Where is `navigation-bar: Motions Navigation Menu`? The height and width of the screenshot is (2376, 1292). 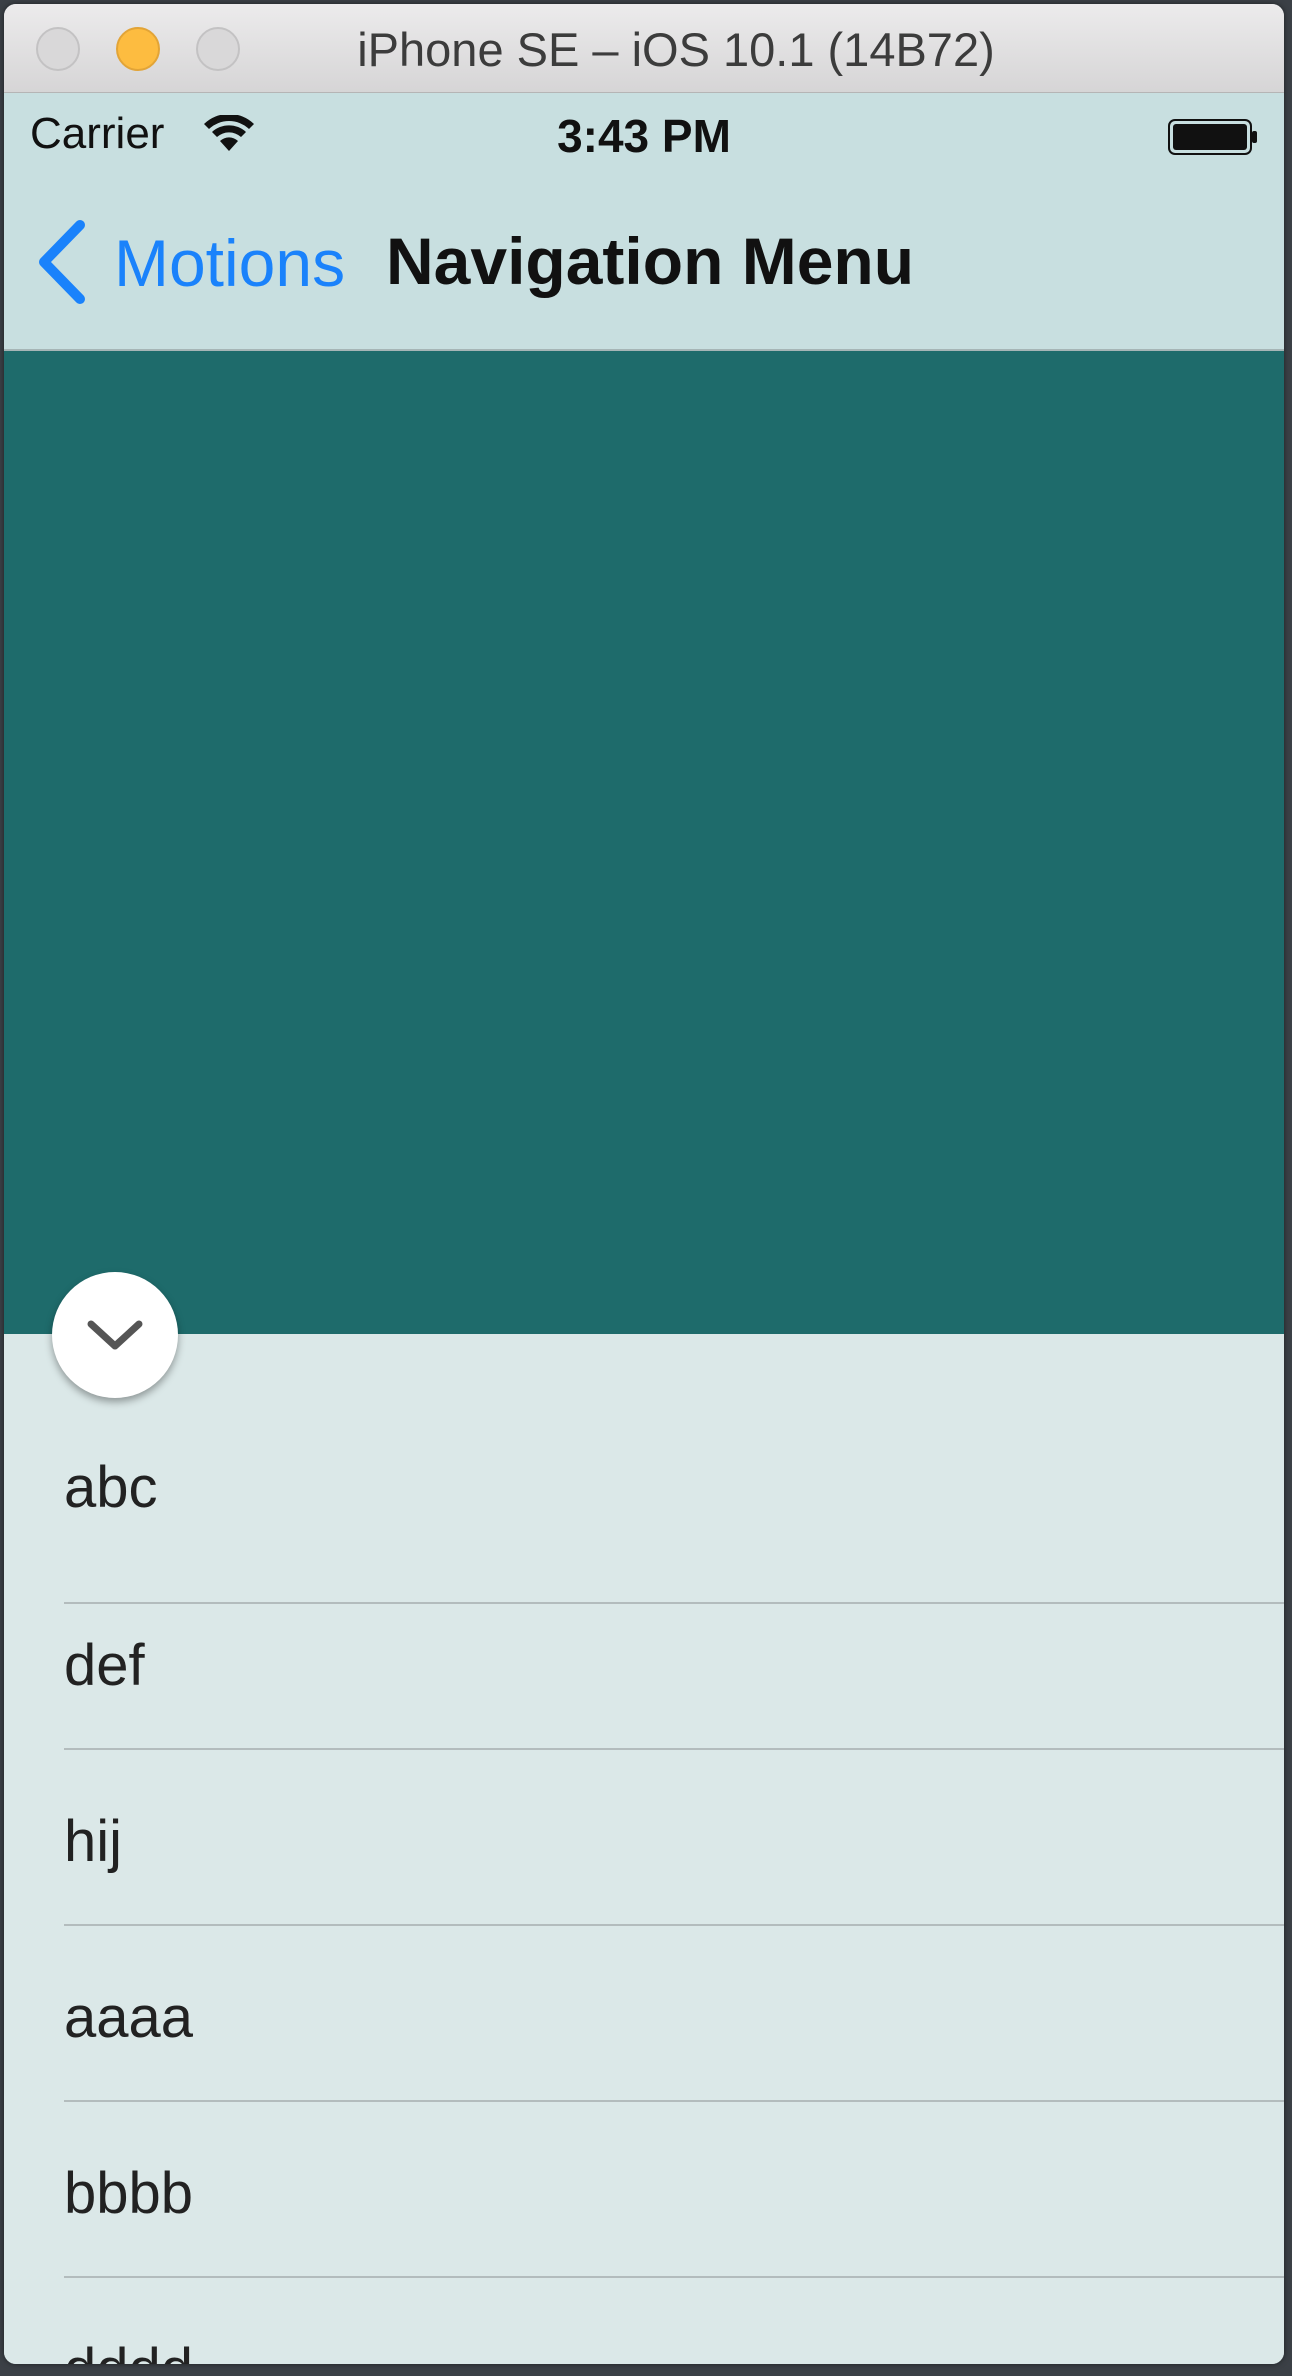 navigation-bar: Motions Navigation Menu is located at coordinates (644, 264).